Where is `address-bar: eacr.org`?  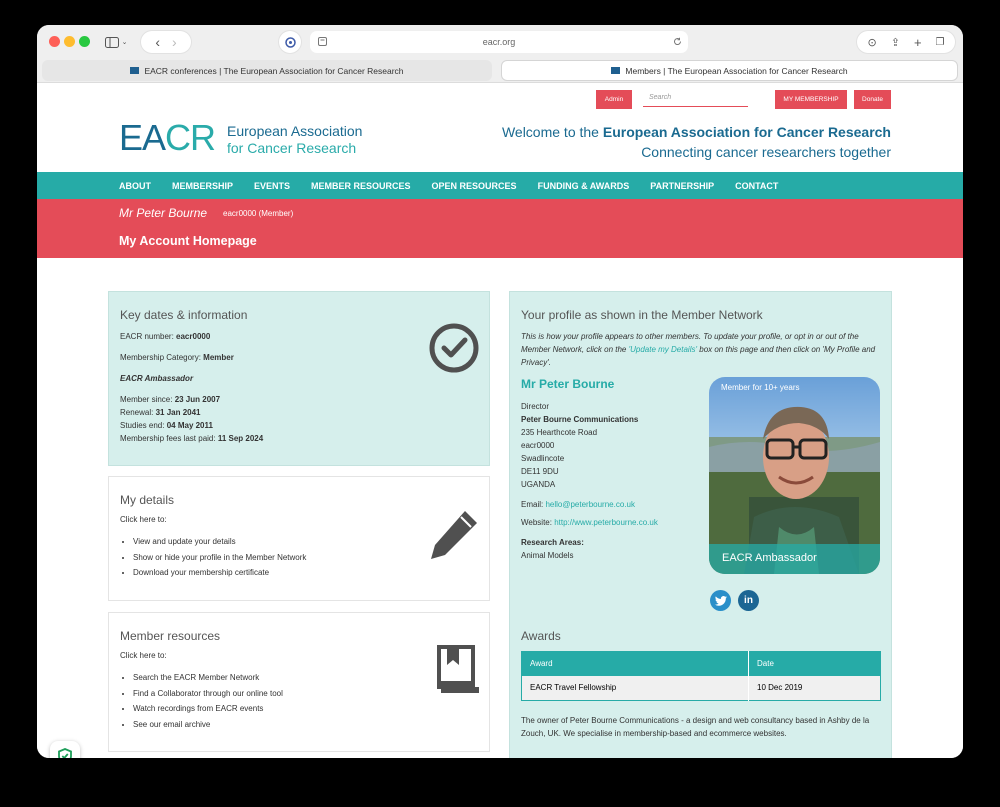 address-bar: eacr.org is located at coordinates (499, 42).